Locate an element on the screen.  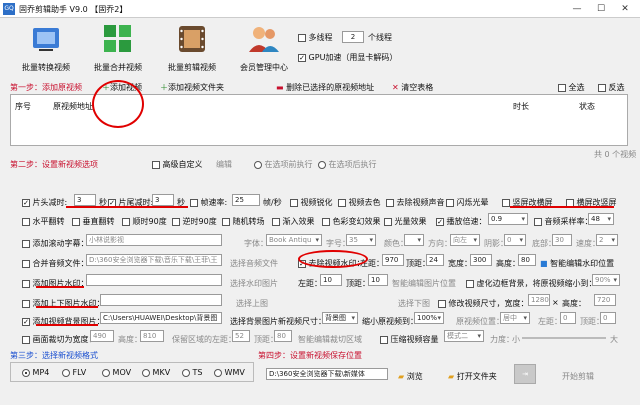
resize-option: 修改视频尺寸，宽度： is located at coordinates (483, 303).